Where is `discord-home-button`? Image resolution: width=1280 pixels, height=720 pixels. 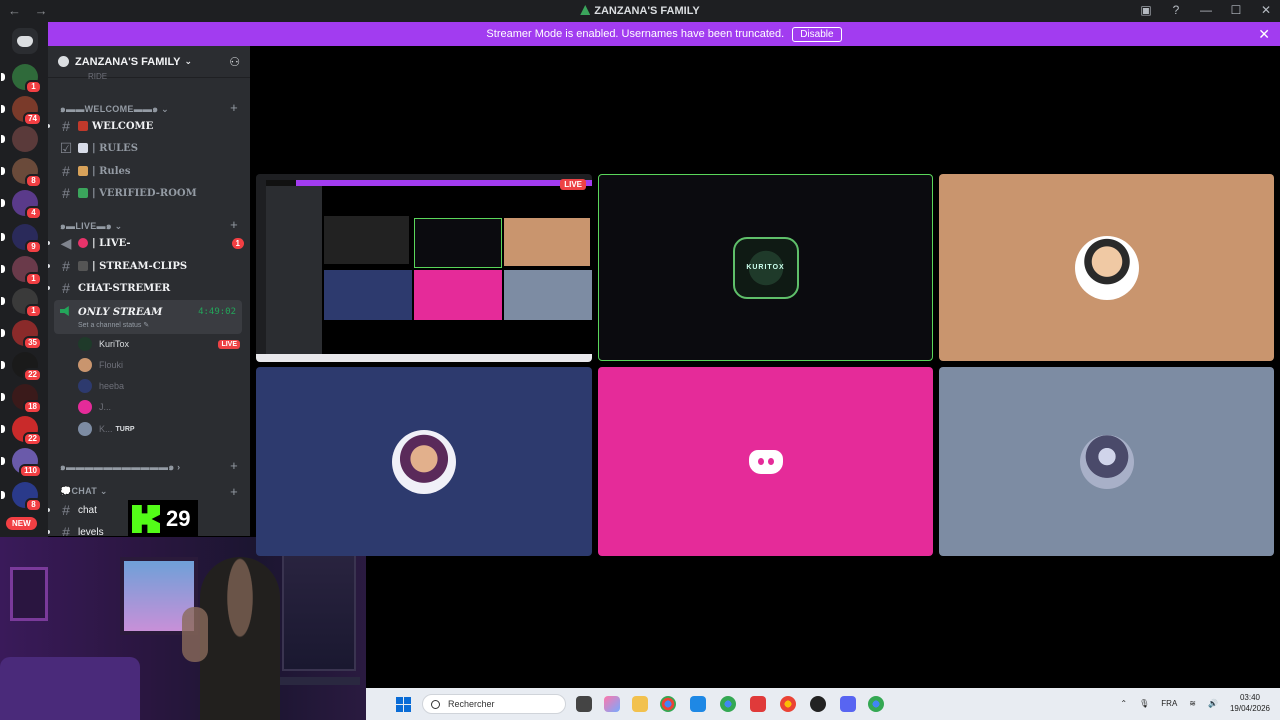 discord-home-button is located at coordinates (25, 41).